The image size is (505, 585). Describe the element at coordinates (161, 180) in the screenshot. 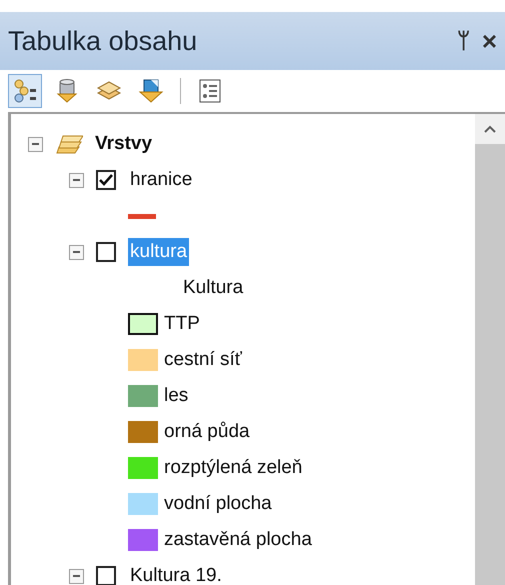

I see `layer-name: hranice` at that location.